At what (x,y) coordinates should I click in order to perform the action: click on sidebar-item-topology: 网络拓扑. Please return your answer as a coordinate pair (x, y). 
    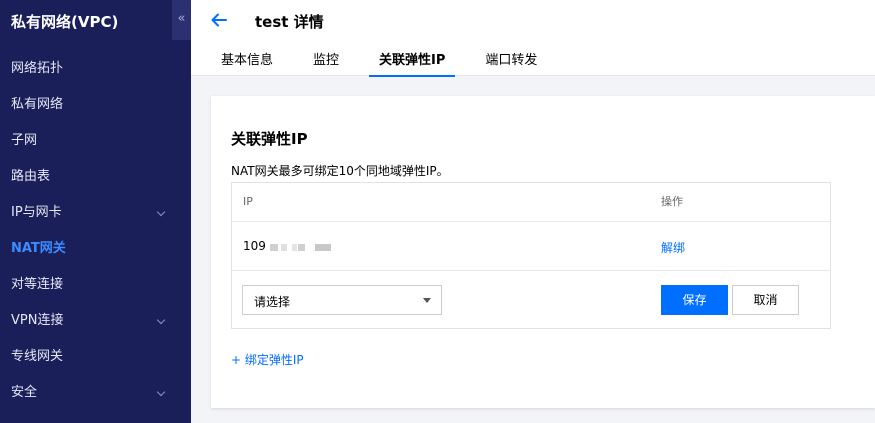
    Looking at the image, I should click on (95, 69).